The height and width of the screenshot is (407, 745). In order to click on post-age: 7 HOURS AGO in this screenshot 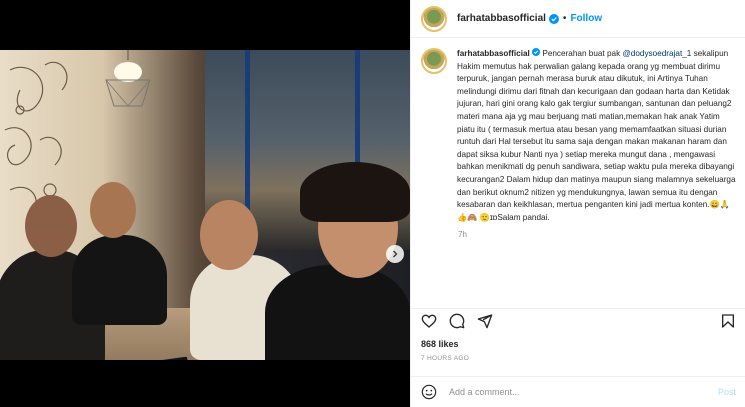, I will do `click(445, 358)`.